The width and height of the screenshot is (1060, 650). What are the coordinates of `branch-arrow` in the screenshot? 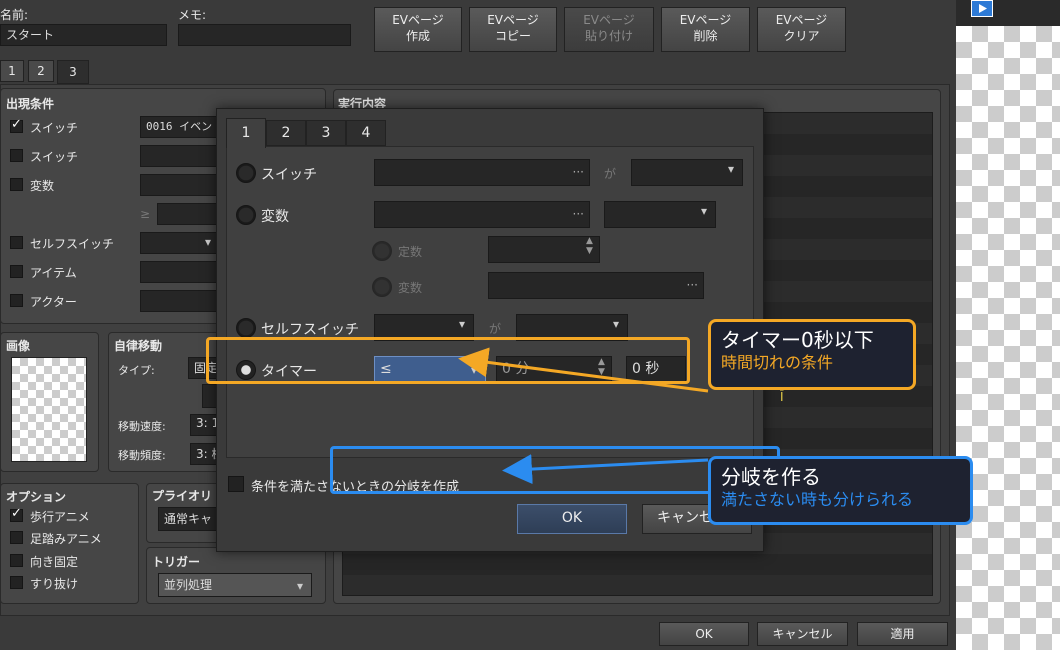 It's located at (605, 469).